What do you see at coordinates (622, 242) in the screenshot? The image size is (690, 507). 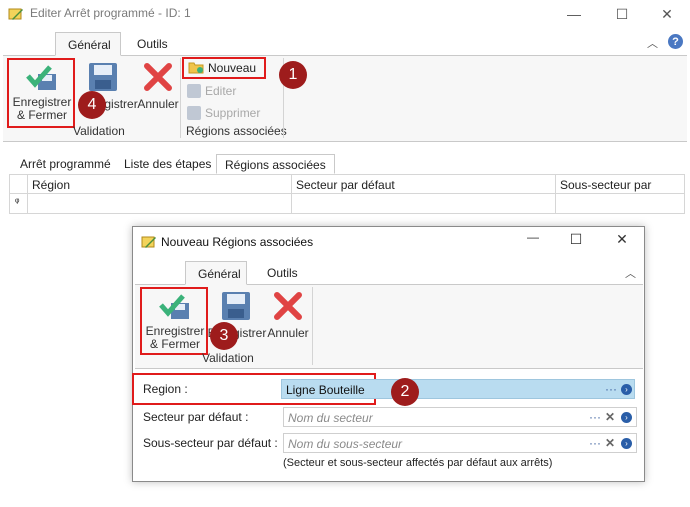 I see `dialog-close-button: ✕` at bounding box center [622, 242].